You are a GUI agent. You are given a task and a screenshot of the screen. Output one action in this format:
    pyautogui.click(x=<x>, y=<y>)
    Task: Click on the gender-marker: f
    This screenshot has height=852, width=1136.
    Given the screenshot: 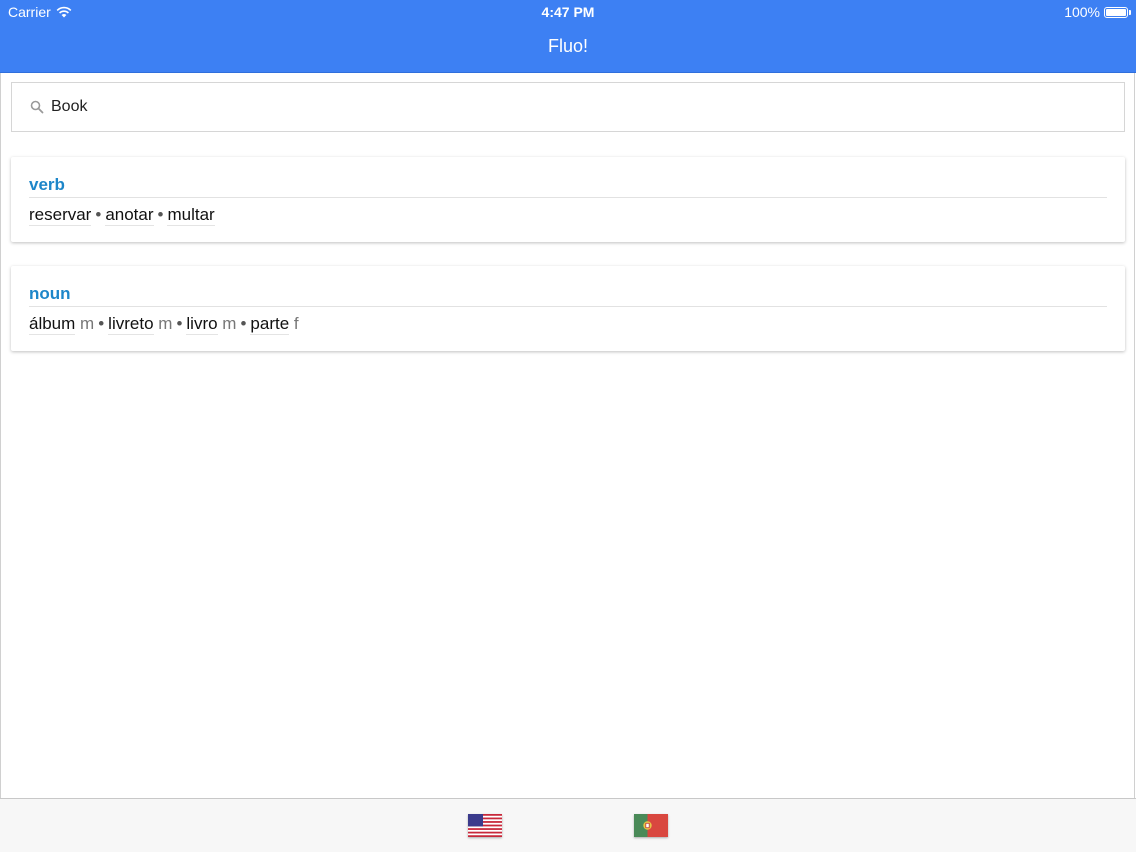 What is the action you would take?
    pyautogui.click(x=296, y=323)
    